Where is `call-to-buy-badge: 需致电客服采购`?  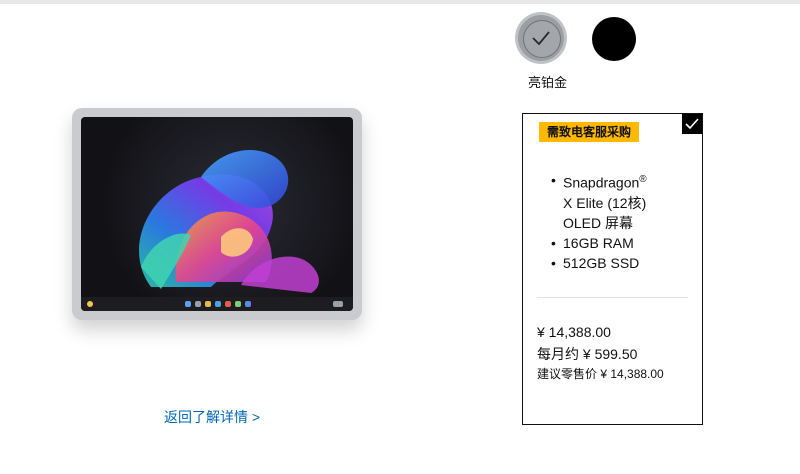
call-to-buy-badge: 需致电客服采购 is located at coordinates (589, 132).